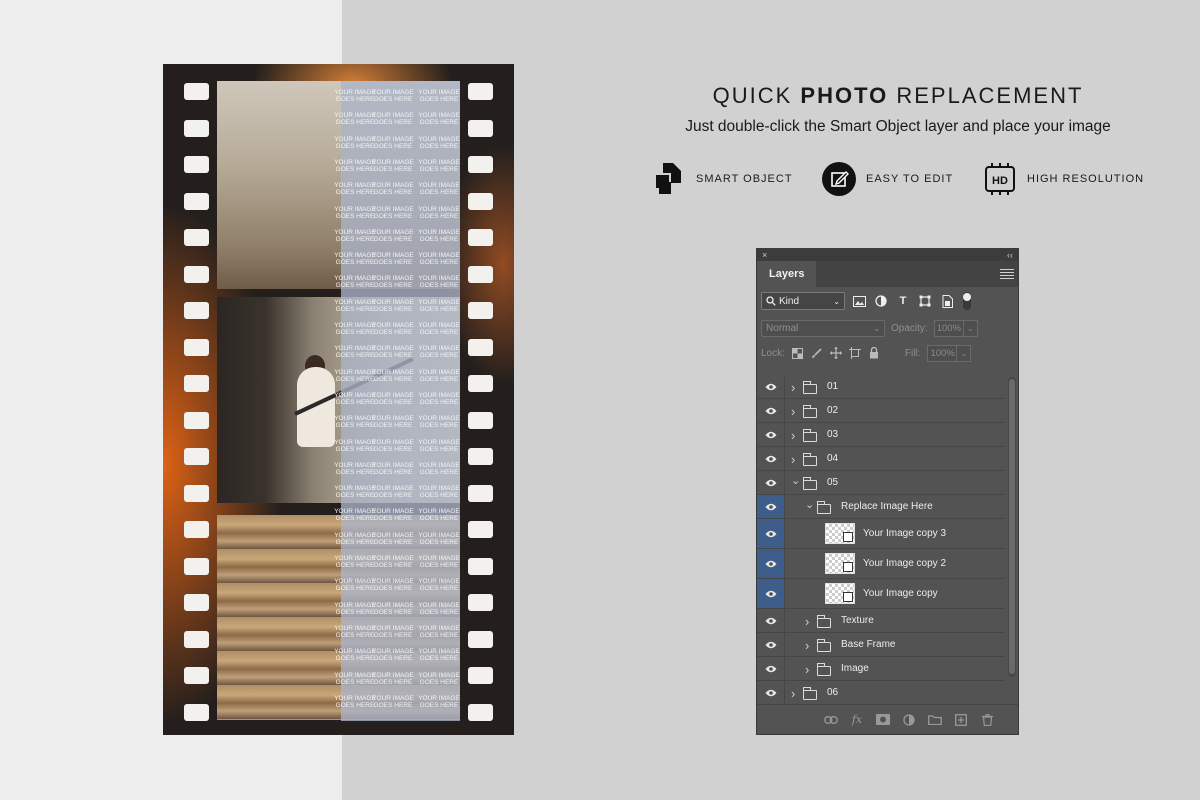 The width and height of the screenshot is (1200, 800). I want to click on layer-row: Your Image copy 2, so click(881, 564).